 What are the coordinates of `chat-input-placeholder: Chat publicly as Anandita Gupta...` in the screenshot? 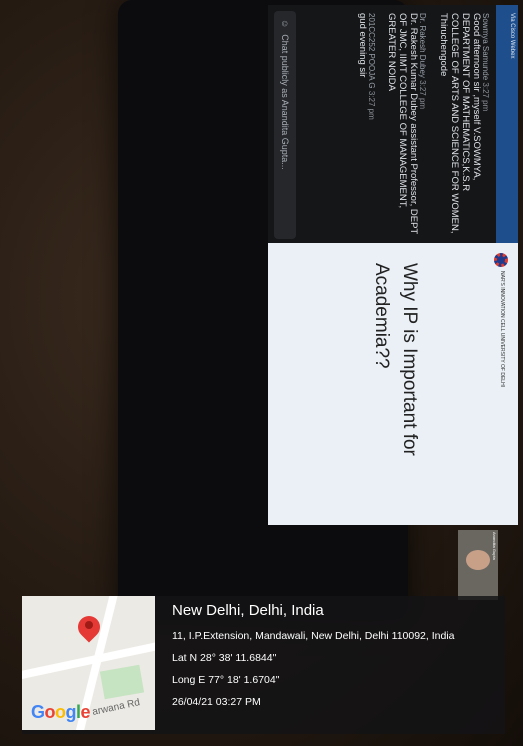 It's located at (285, 102).